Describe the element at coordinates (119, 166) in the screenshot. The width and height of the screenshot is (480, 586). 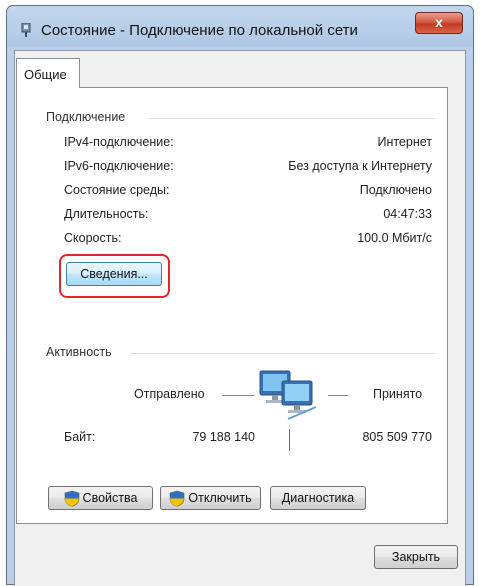
I see `ipv6-label: IPv6-подключение:` at that location.